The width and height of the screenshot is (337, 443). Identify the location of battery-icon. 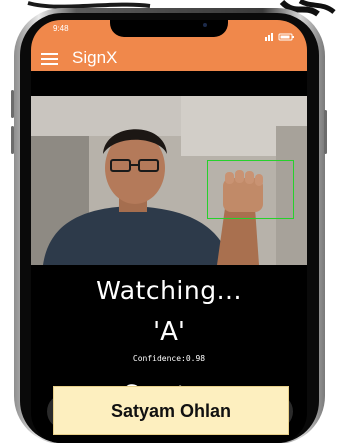
(279, 37).